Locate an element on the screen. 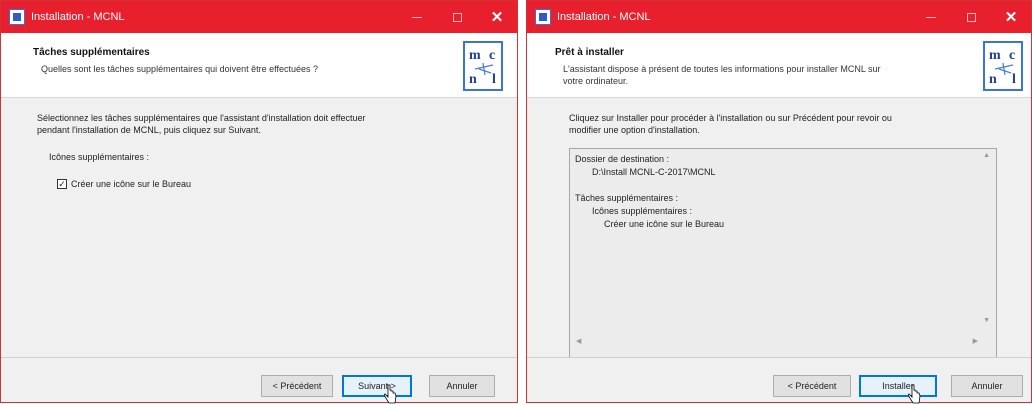  scroll-down-icon: ▼ is located at coordinates (986, 320).